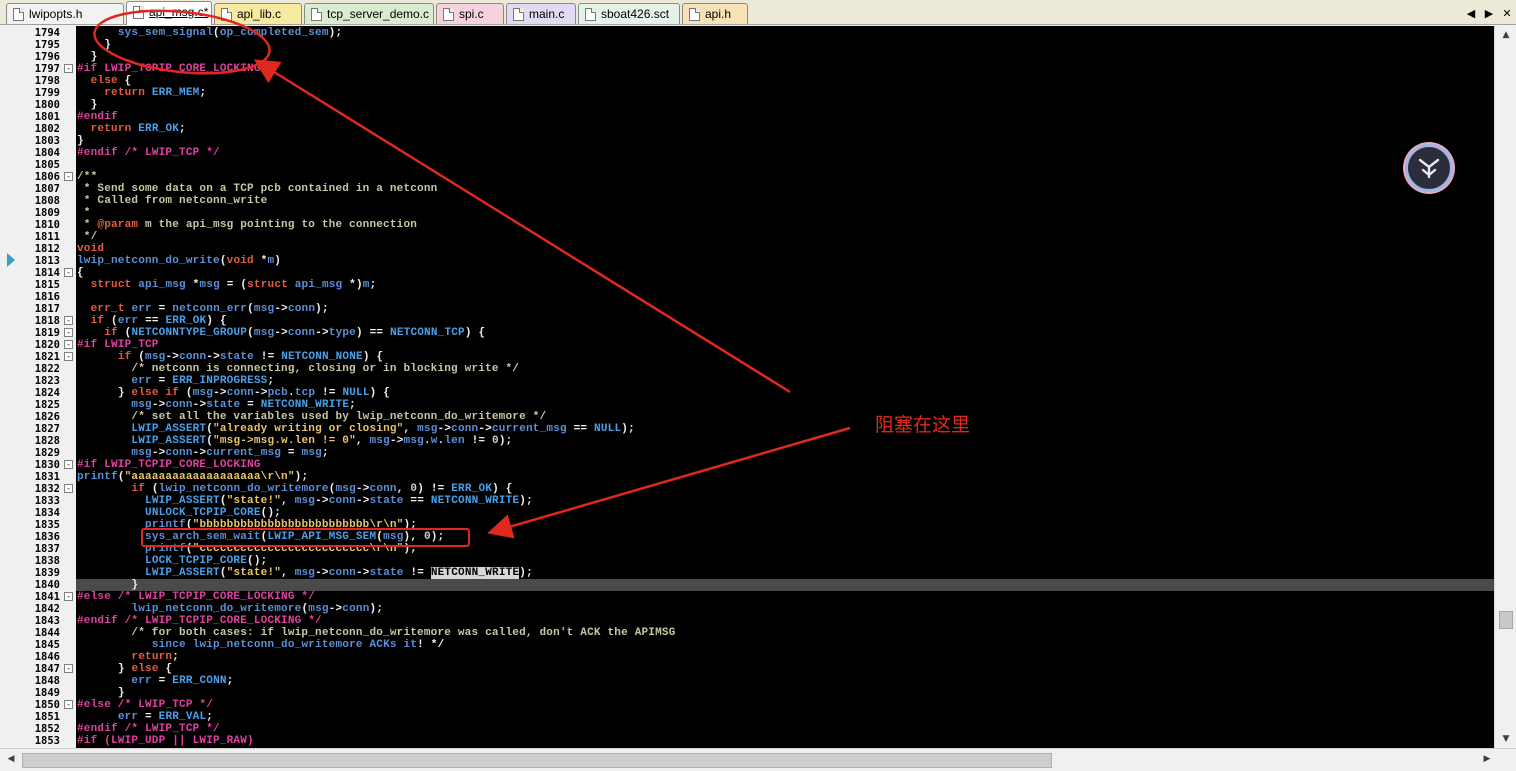  I want to click on code-line: msg->conn->state = NETCONN_WRITE;, so click(216, 405).